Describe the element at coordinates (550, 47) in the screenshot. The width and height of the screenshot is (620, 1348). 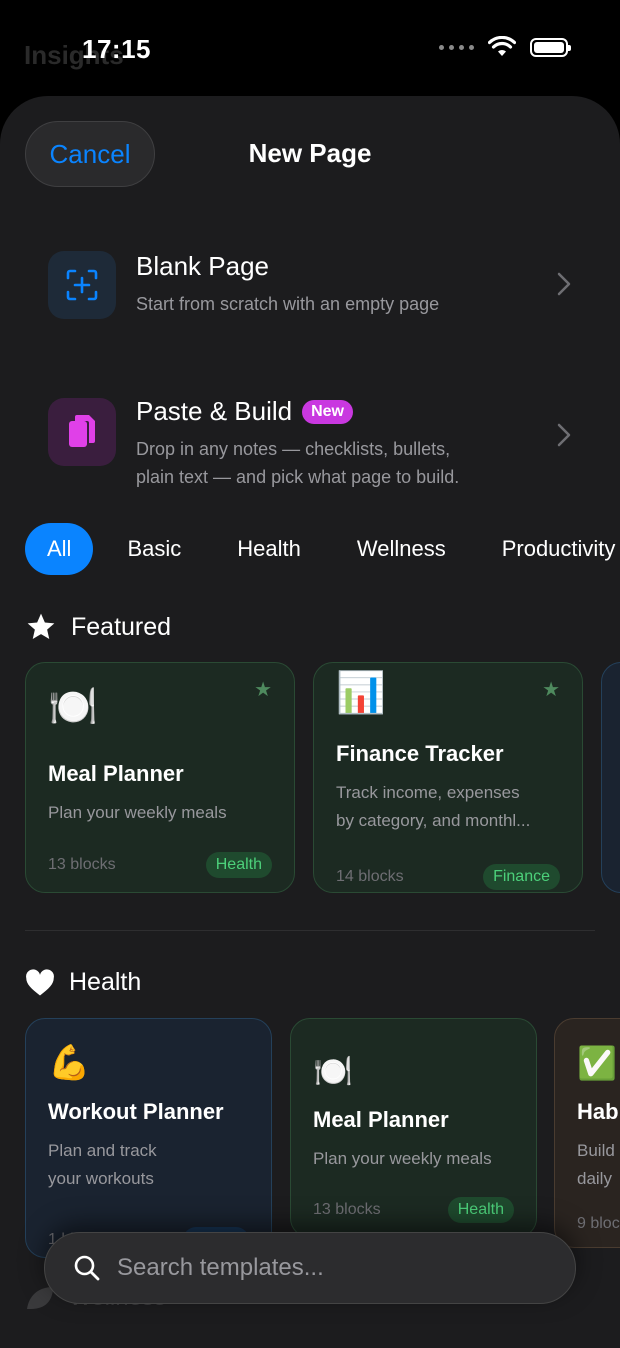
I see `battery-icon` at that location.